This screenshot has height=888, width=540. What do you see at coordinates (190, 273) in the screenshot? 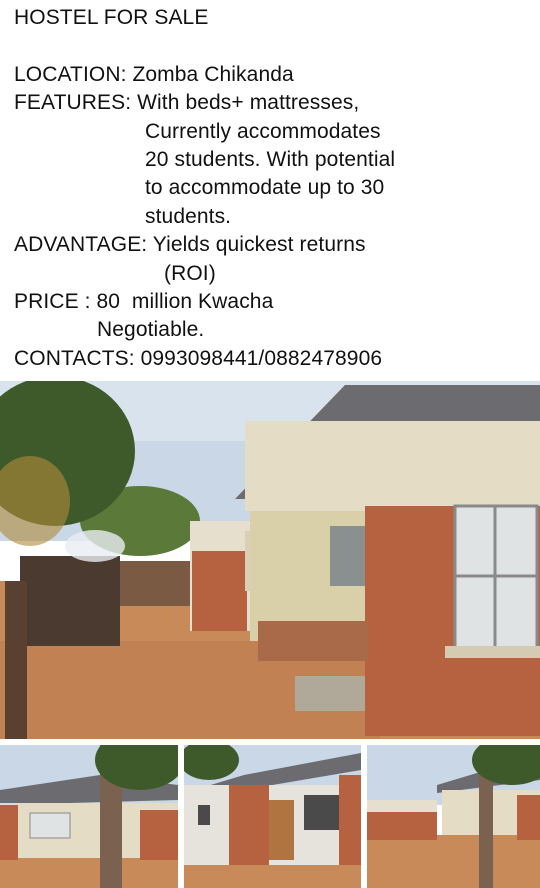
I see `advantage-line: (ROI)` at bounding box center [190, 273].